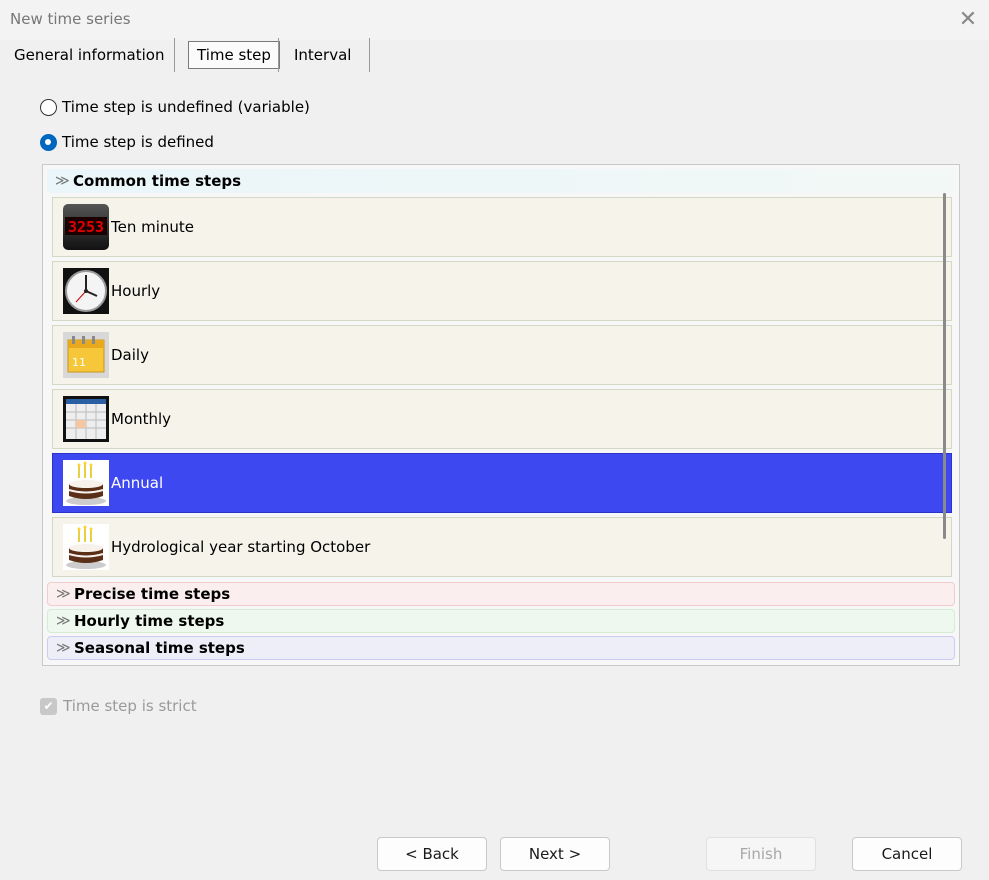 The height and width of the screenshot is (880, 989). I want to click on digital-clock-digits: 3253, so click(86, 227).